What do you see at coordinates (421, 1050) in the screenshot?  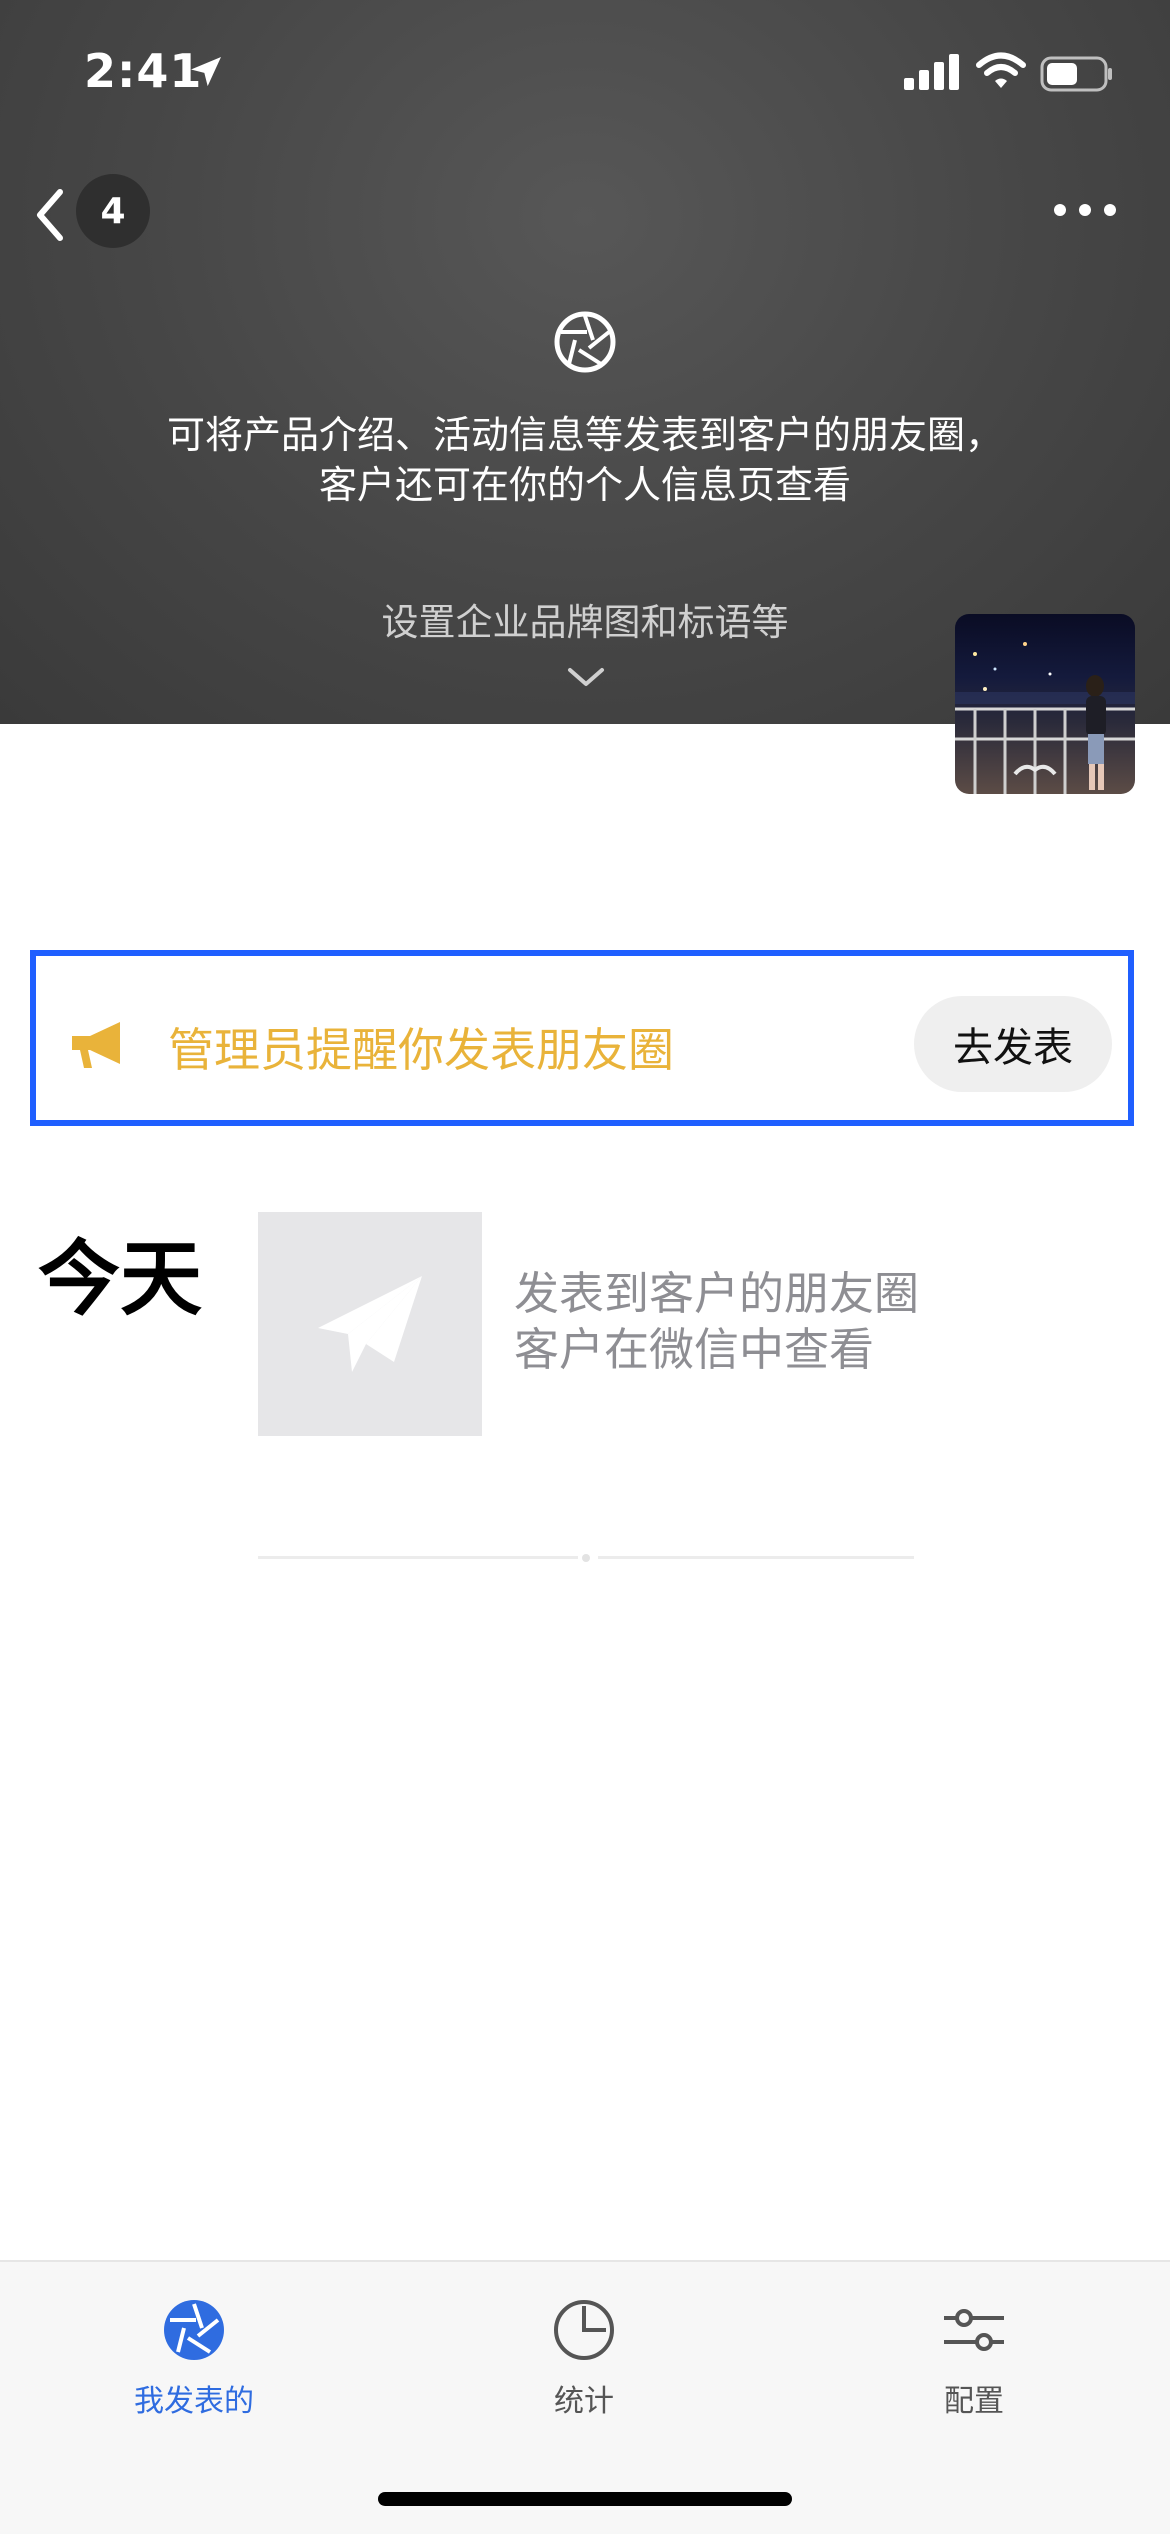 I see `reminder-text: 管理员提醒你发表朋友圈` at bounding box center [421, 1050].